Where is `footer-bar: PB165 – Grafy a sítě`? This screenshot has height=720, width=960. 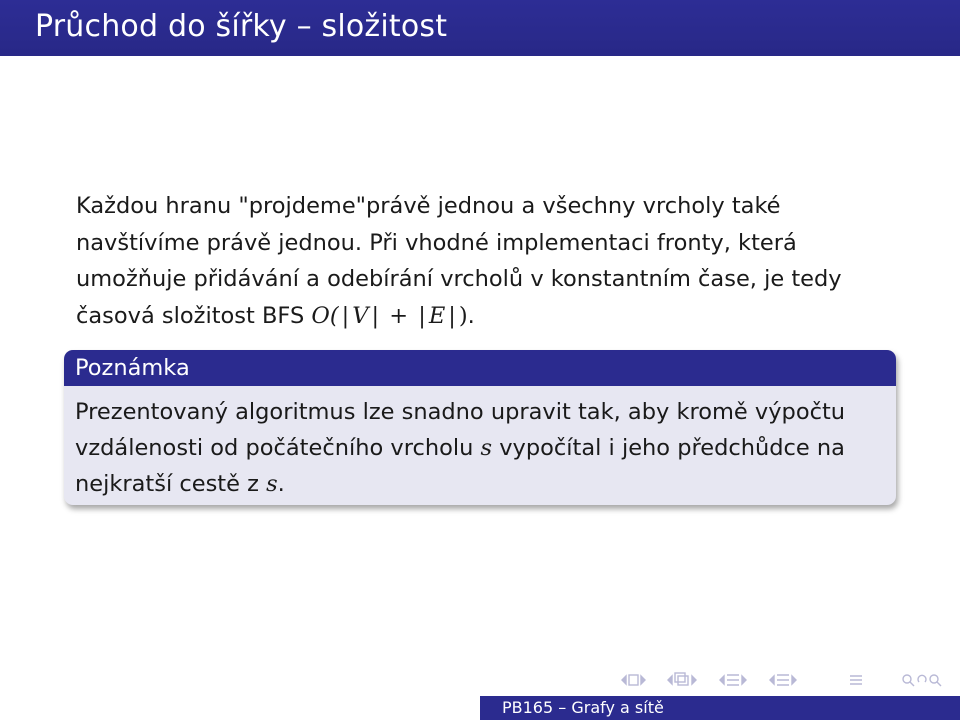
footer-bar: PB165 – Grafy a sítě is located at coordinates (720, 708).